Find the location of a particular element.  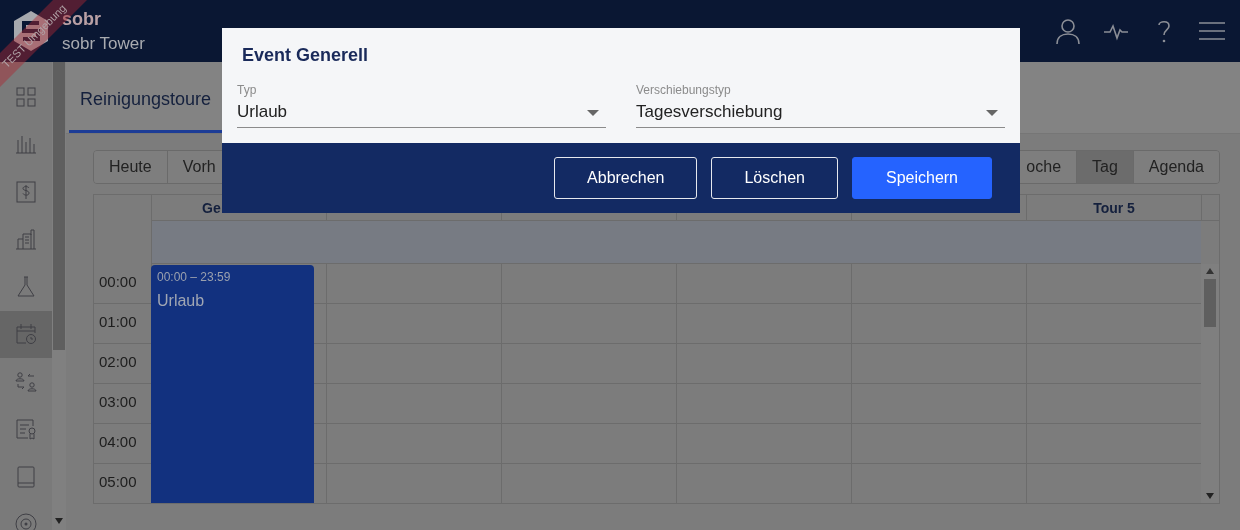

select-field: Verschiebungstyp Tagesverschiebung is located at coordinates (820, 105).